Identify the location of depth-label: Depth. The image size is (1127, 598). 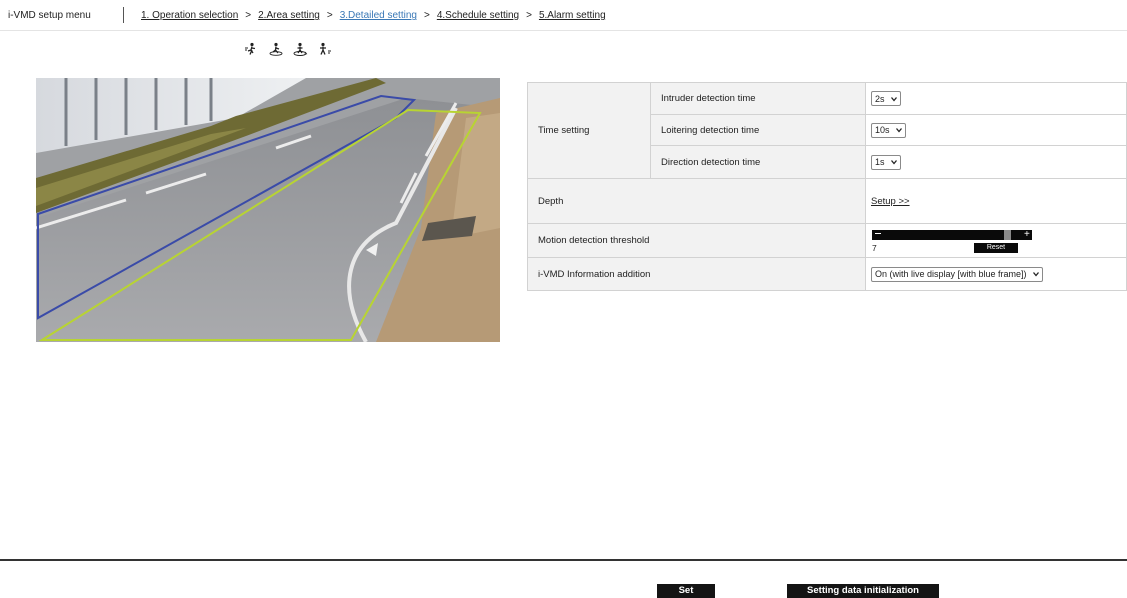
(696, 201).